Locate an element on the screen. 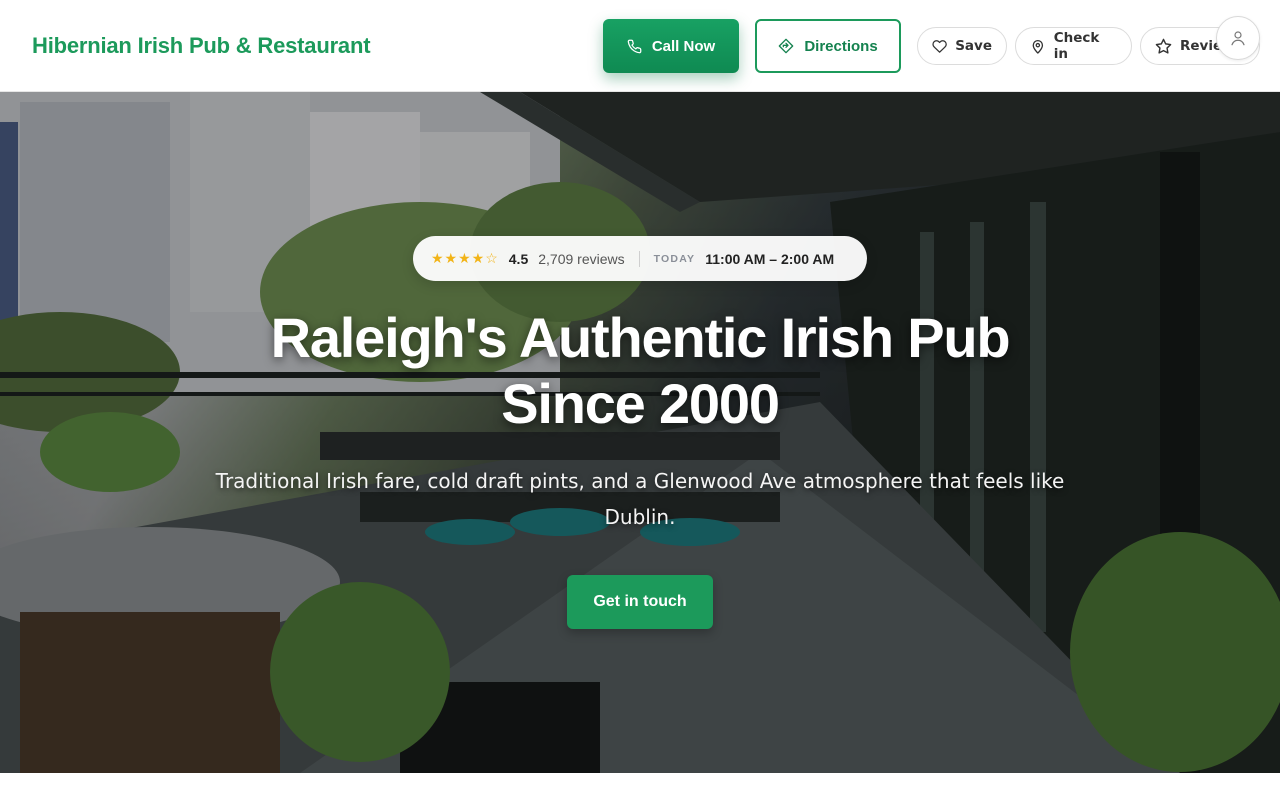 The width and height of the screenshot is (1280, 800). opening-hours: 11:00 AM – 2:00 AM is located at coordinates (770, 258).